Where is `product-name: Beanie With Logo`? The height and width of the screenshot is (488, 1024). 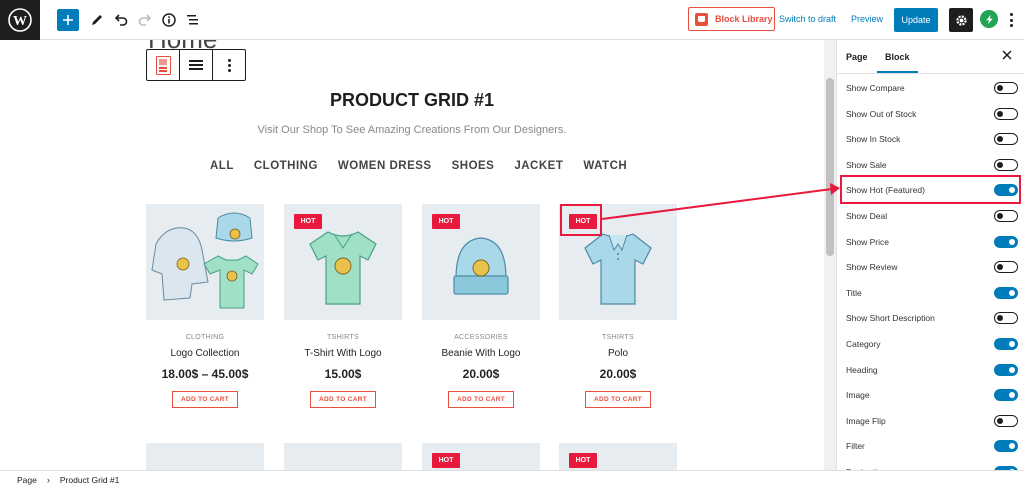
product-name: Beanie With Logo is located at coordinates (481, 353).